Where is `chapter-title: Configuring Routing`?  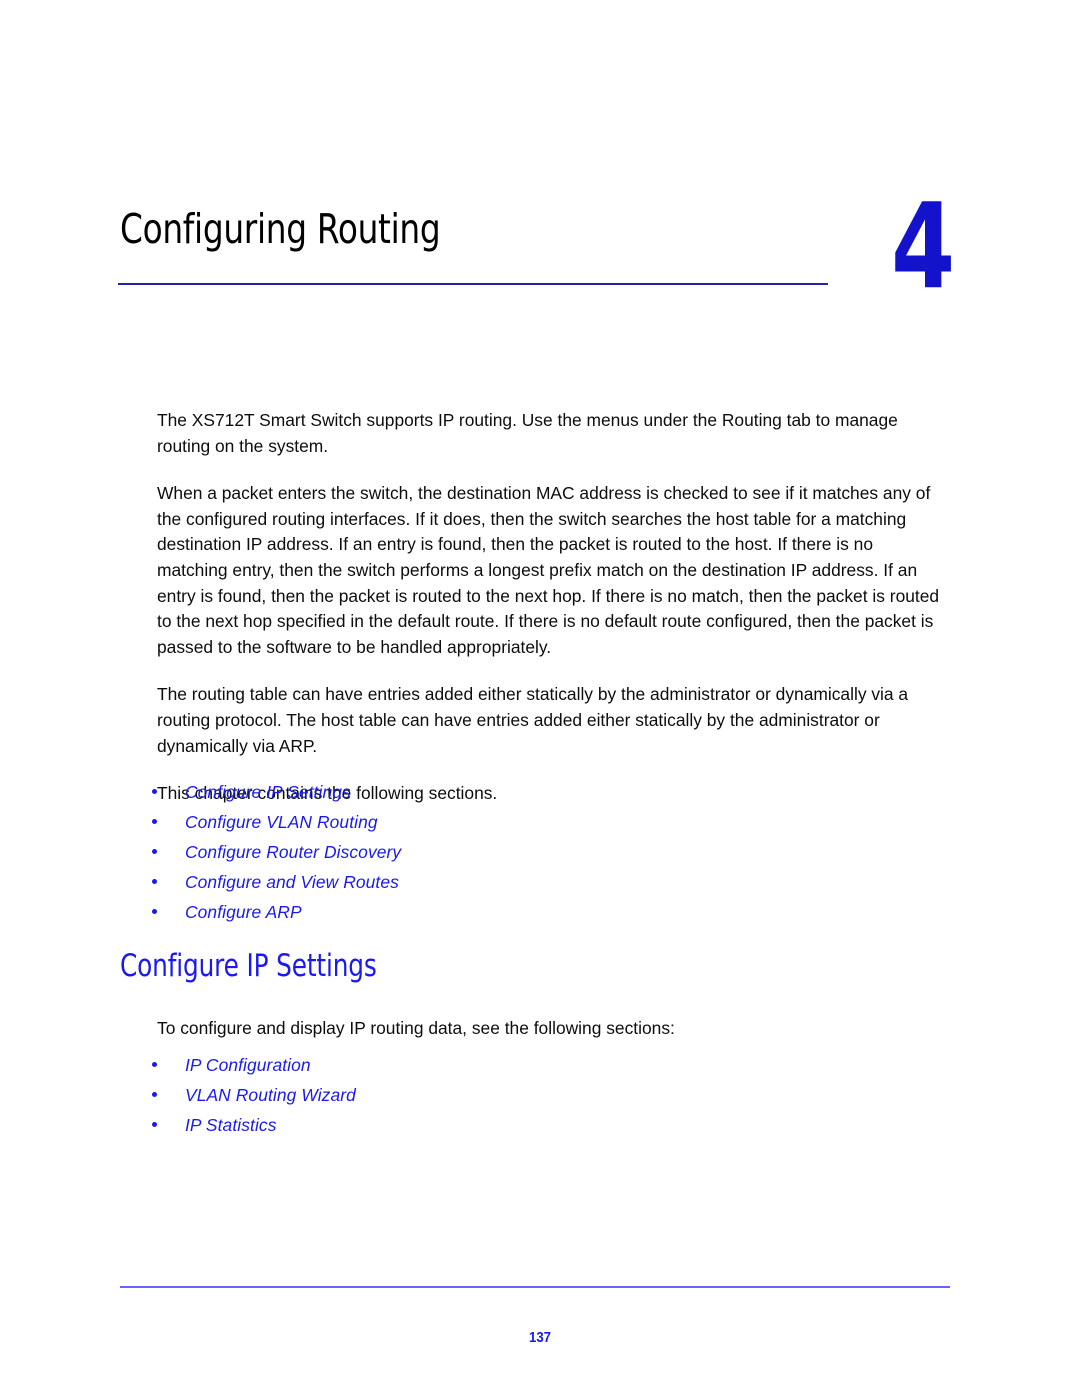 chapter-title: Configuring Routing is located at coordinates (280, 229).